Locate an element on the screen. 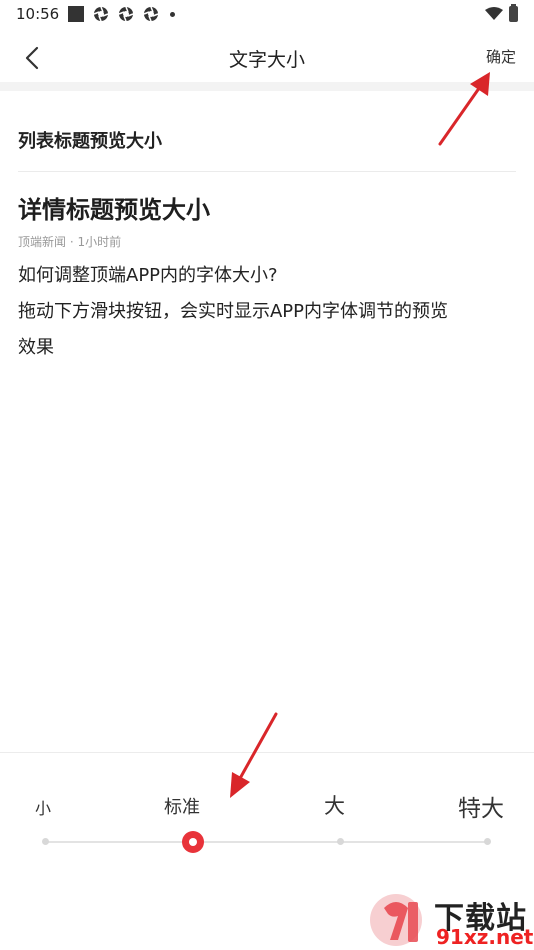 The height and width of the screenshot is (950, 534). body-line: 拖动下方滑块按钮，会实时显示APP内字体调节的预览 is located at coordinates (233, 311).